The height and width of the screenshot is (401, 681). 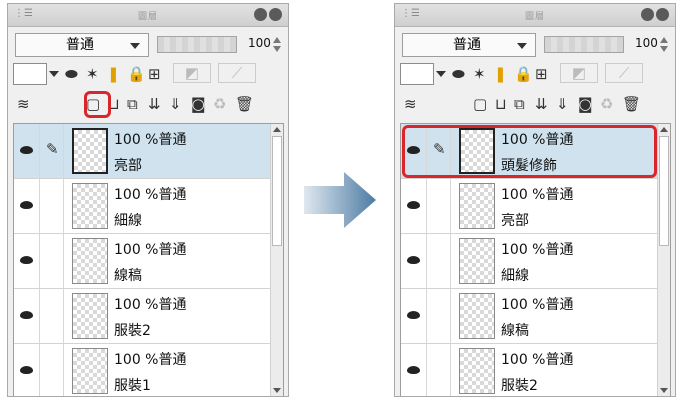 I want to click on layer-row: 100 %普通 亮部, so click(x=530, y=206).